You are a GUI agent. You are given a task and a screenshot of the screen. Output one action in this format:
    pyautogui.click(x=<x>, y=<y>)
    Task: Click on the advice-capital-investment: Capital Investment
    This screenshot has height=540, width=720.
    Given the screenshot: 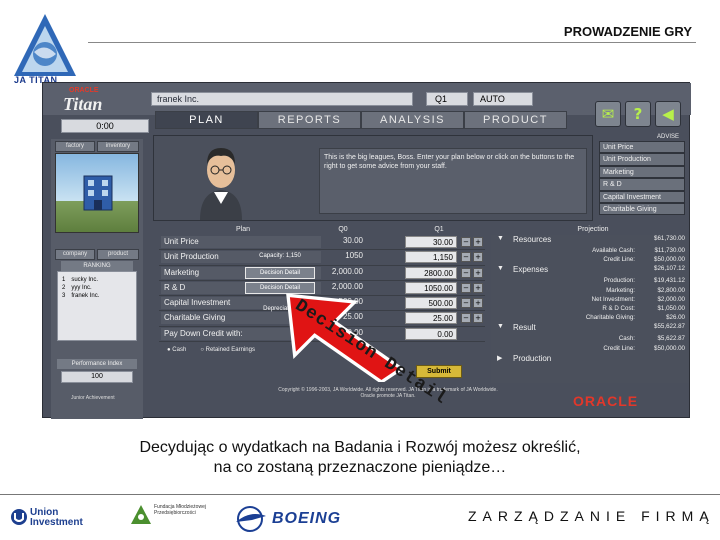 What is the action you would take?
    pyautogui.click(x=642, y=196)
    